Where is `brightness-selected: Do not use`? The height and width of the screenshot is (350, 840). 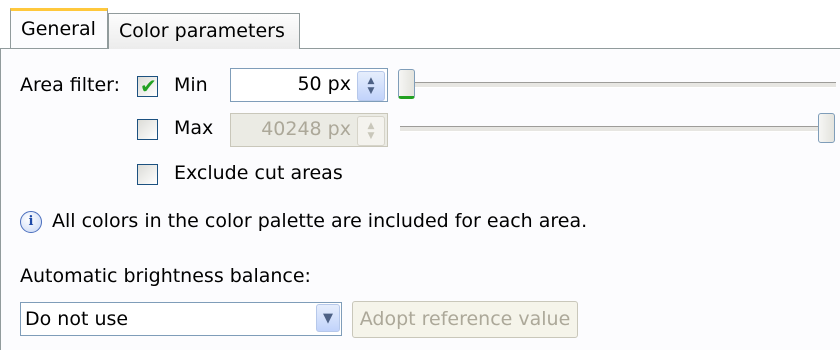 brightness-selected: Do not use is located at coordinates (77, 319).